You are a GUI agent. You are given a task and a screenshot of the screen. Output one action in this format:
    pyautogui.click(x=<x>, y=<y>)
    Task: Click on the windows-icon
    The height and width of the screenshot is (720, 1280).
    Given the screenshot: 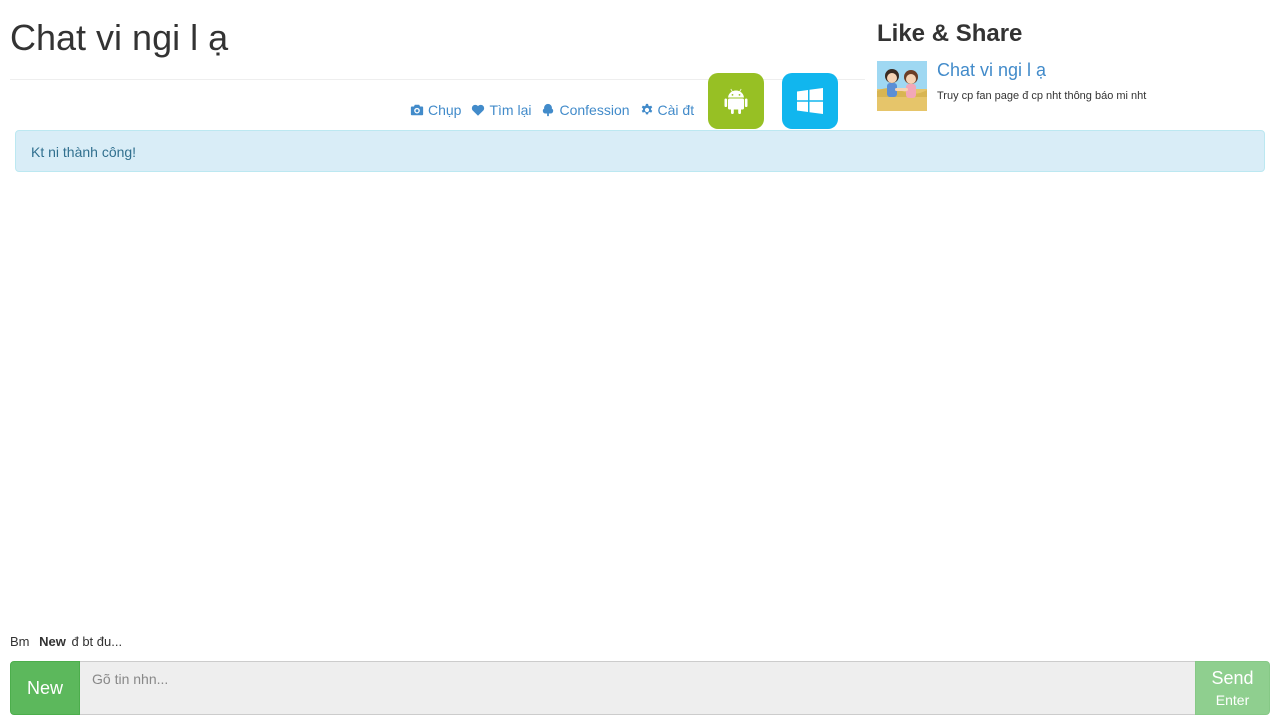 What is the action you would take?
    pyautogui.click(x=810, y=101)
    